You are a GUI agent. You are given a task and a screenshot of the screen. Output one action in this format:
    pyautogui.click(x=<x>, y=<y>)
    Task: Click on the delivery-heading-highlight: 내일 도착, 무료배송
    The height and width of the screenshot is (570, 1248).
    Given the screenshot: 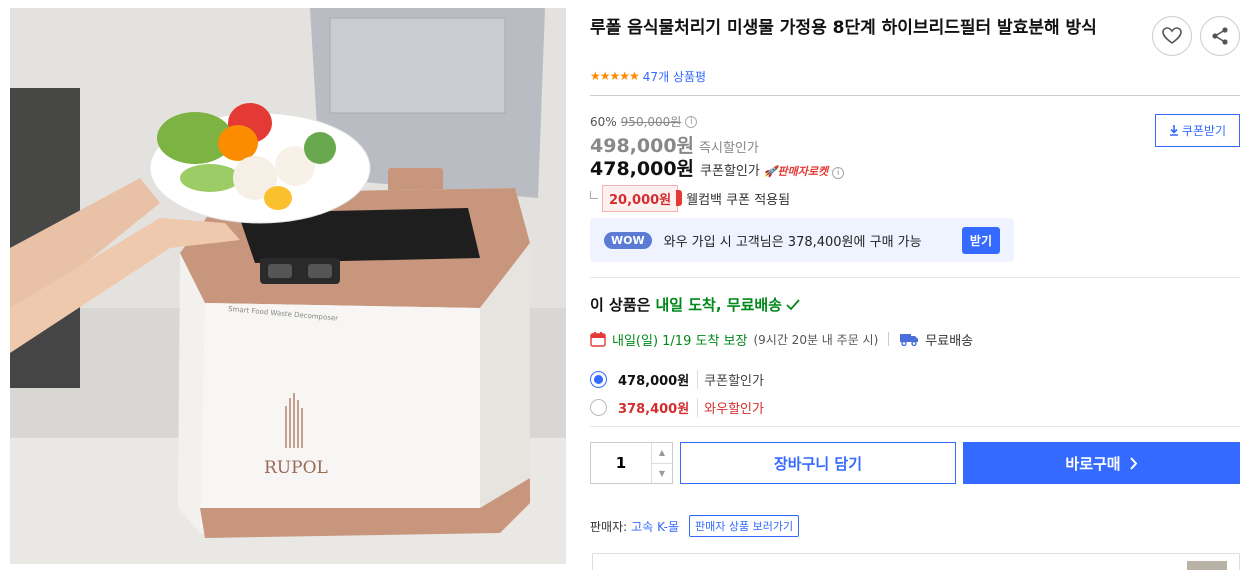 What is the action you would take?
    pyautogui.click(x=718, y=305)
    